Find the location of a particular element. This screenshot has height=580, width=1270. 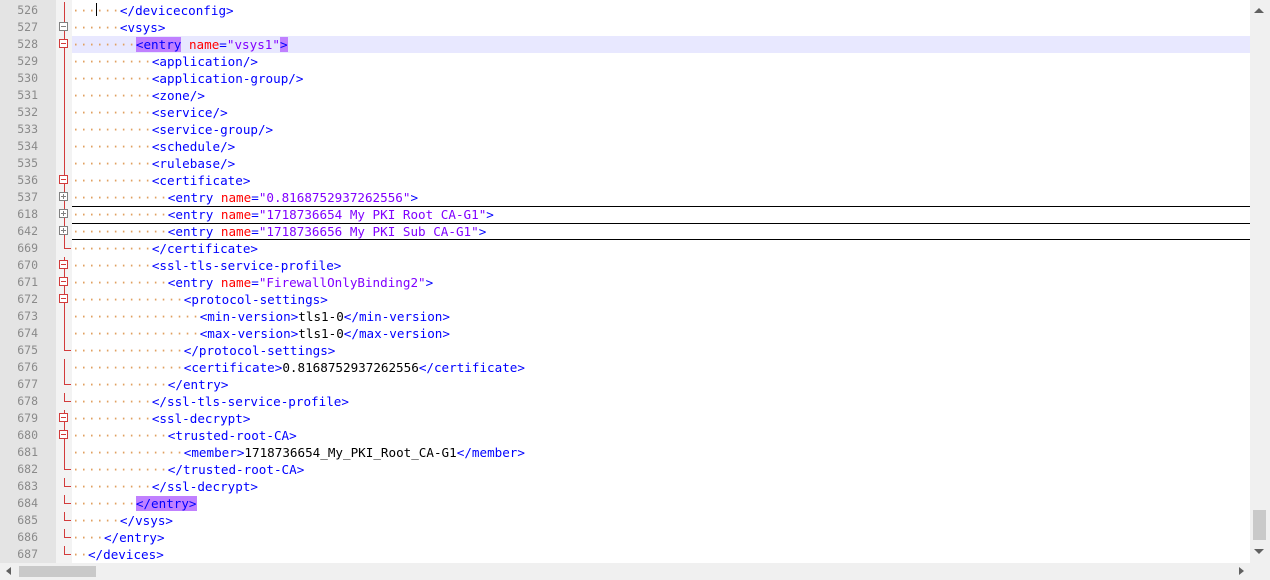

code-line: 529 ··········<application/> is located at coordinates (625, 61).